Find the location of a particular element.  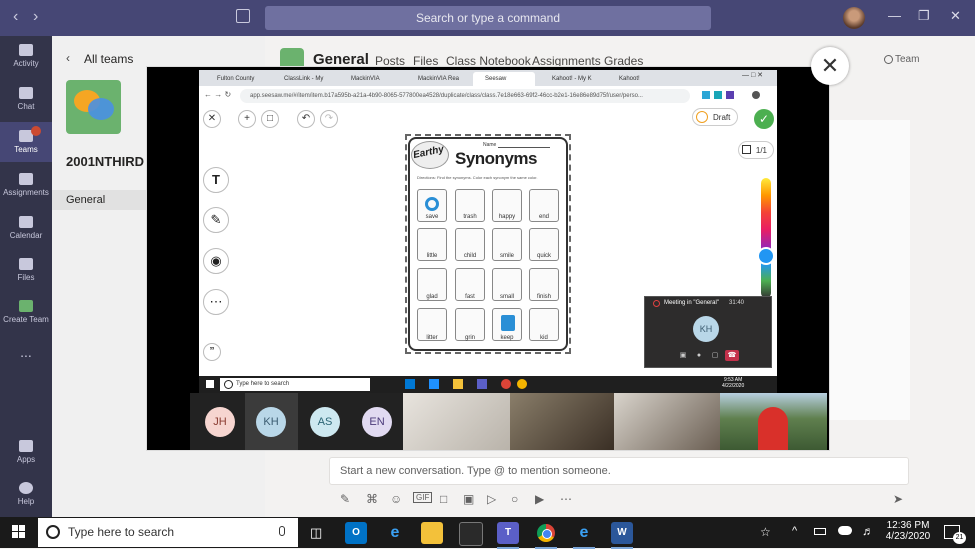

profile-avatar is located at coordinates (854, 18).